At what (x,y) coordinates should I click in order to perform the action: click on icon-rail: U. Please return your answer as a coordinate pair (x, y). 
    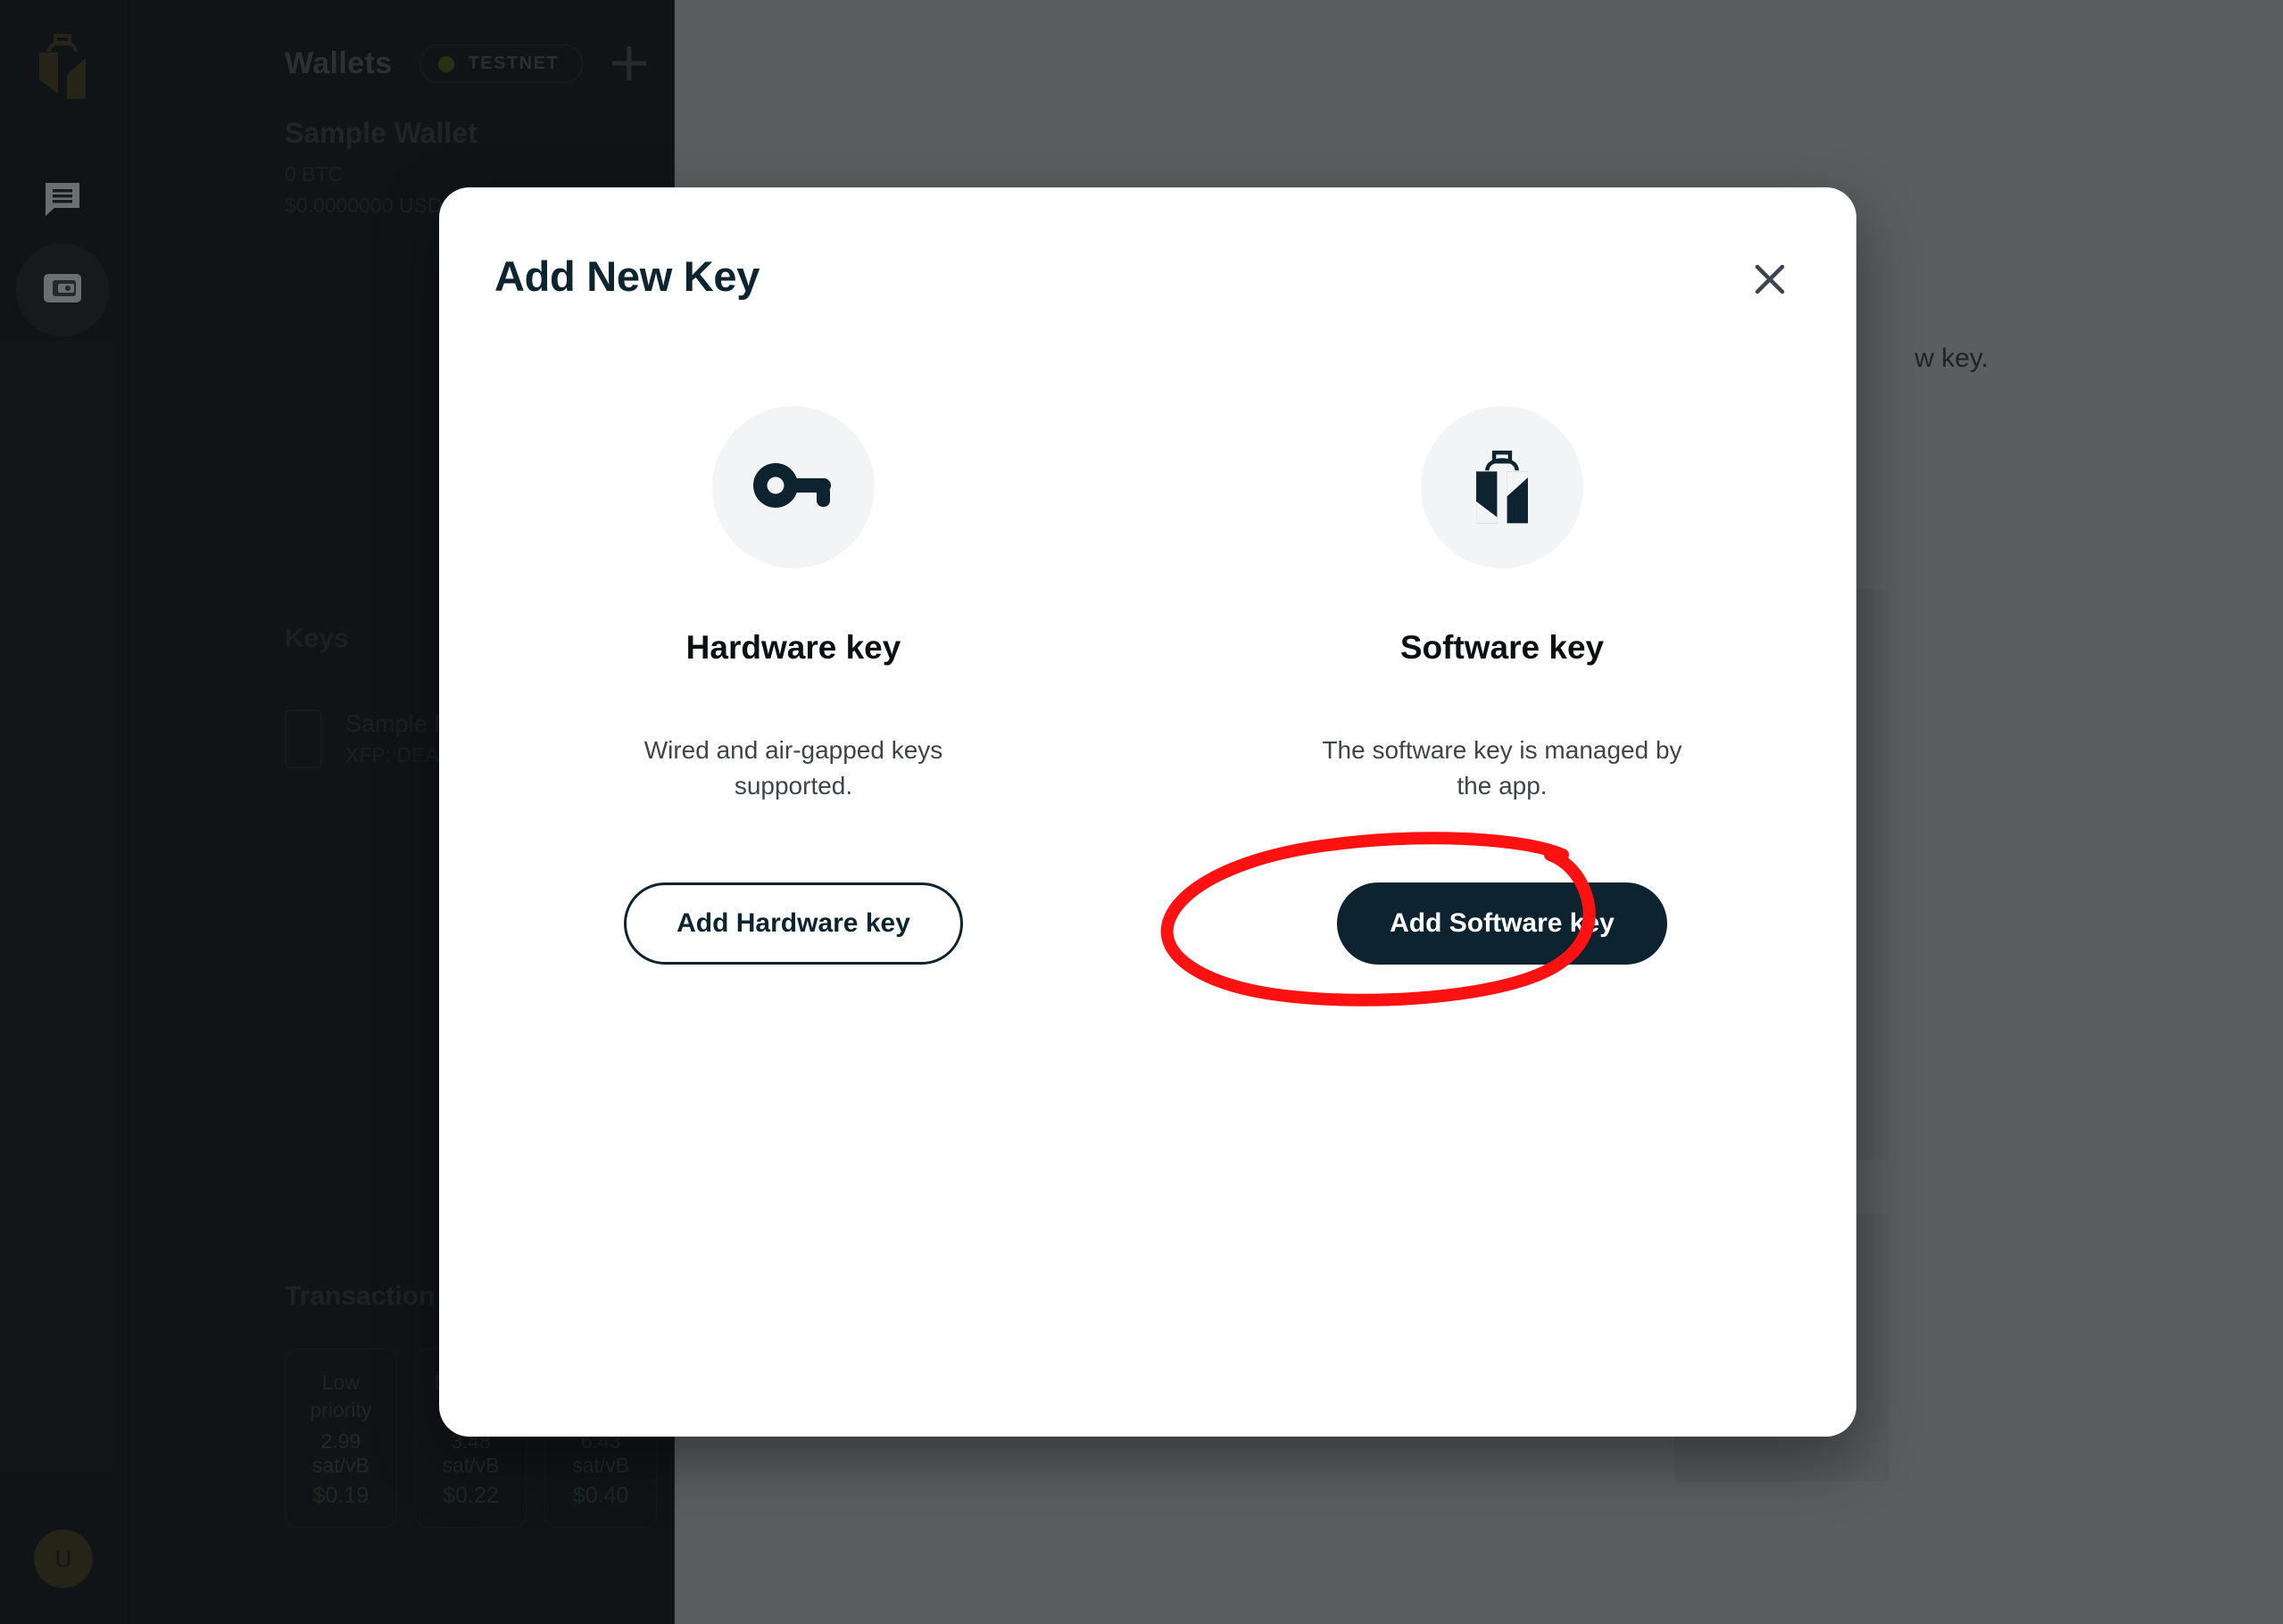
    Looking at the image, I should click on (62, 812).